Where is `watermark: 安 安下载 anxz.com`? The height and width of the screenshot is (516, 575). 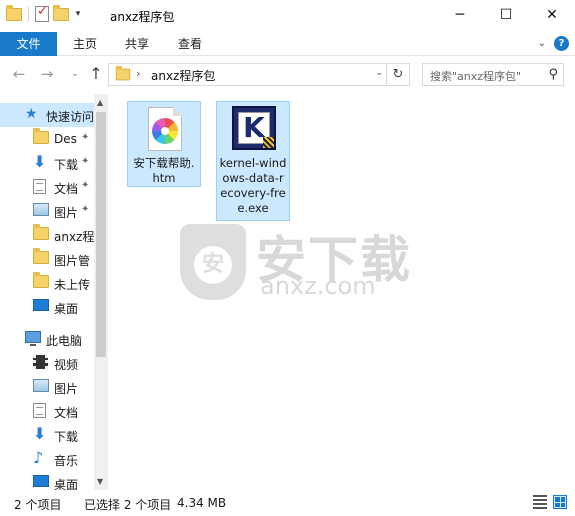
watermark: 安 安下载 anxz.com is located at coordinates (295, 260).